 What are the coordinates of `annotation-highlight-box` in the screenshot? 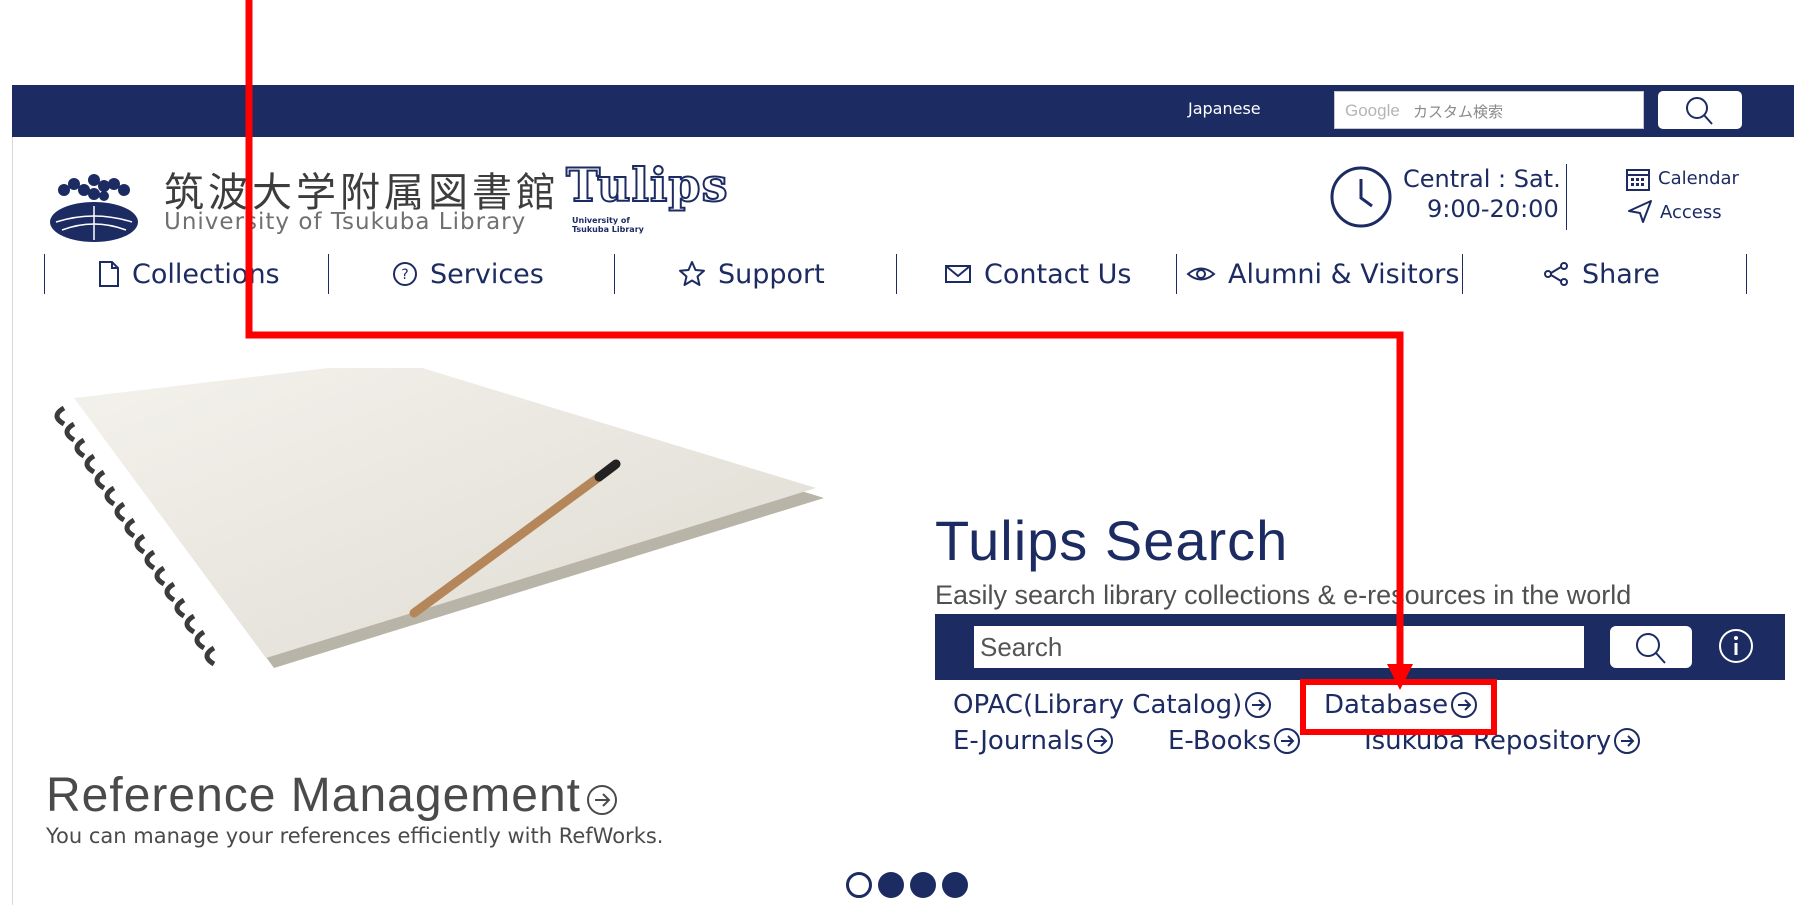 It's located at (1398, 707).